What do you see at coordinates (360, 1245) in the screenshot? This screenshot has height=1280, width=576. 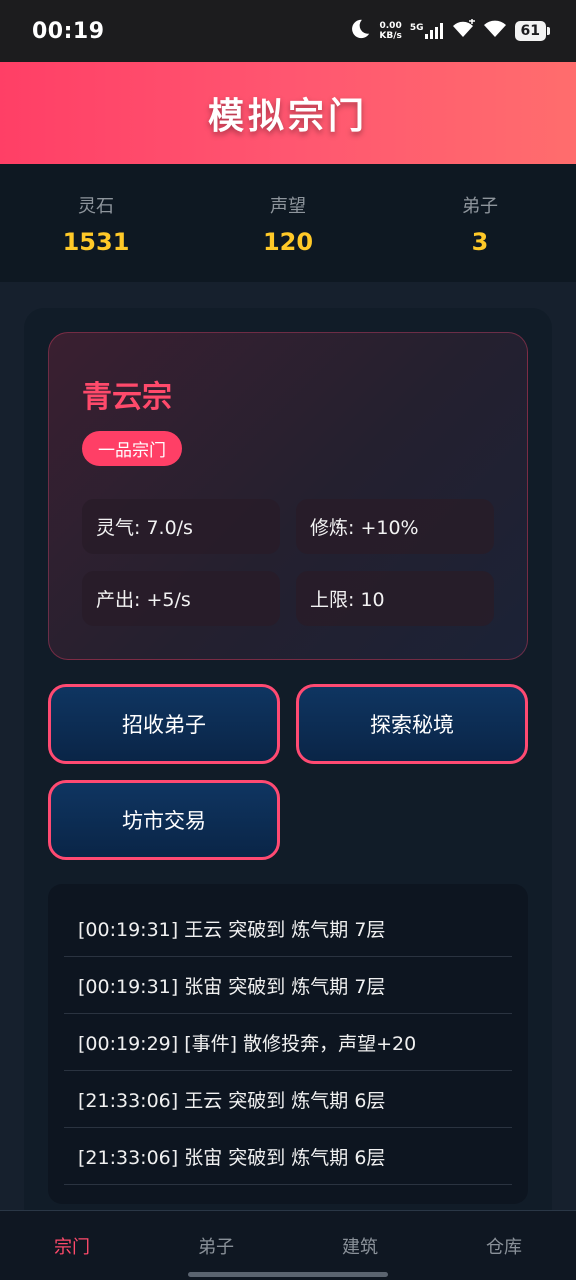 I see `nav-tab-buildings: 建筑` at bounding box center [360, 1245].